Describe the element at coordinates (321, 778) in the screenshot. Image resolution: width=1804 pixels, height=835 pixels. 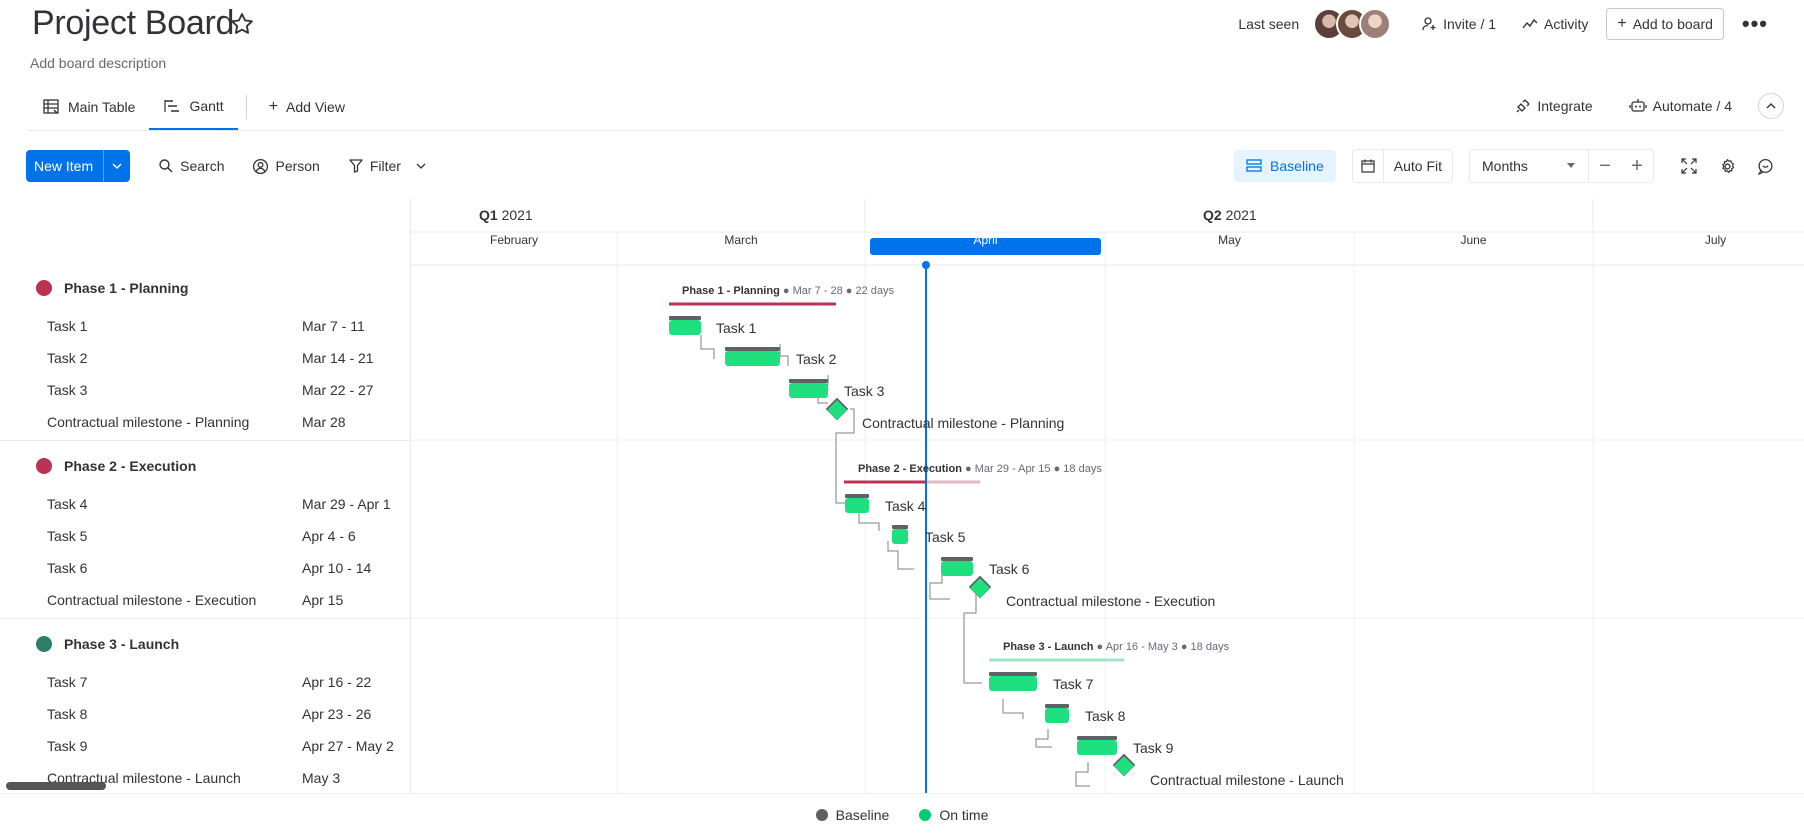
I see `task-dates: May 3` at that location.